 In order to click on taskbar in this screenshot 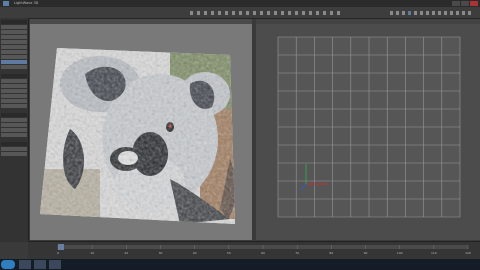, I will do `click(240, 264)`.